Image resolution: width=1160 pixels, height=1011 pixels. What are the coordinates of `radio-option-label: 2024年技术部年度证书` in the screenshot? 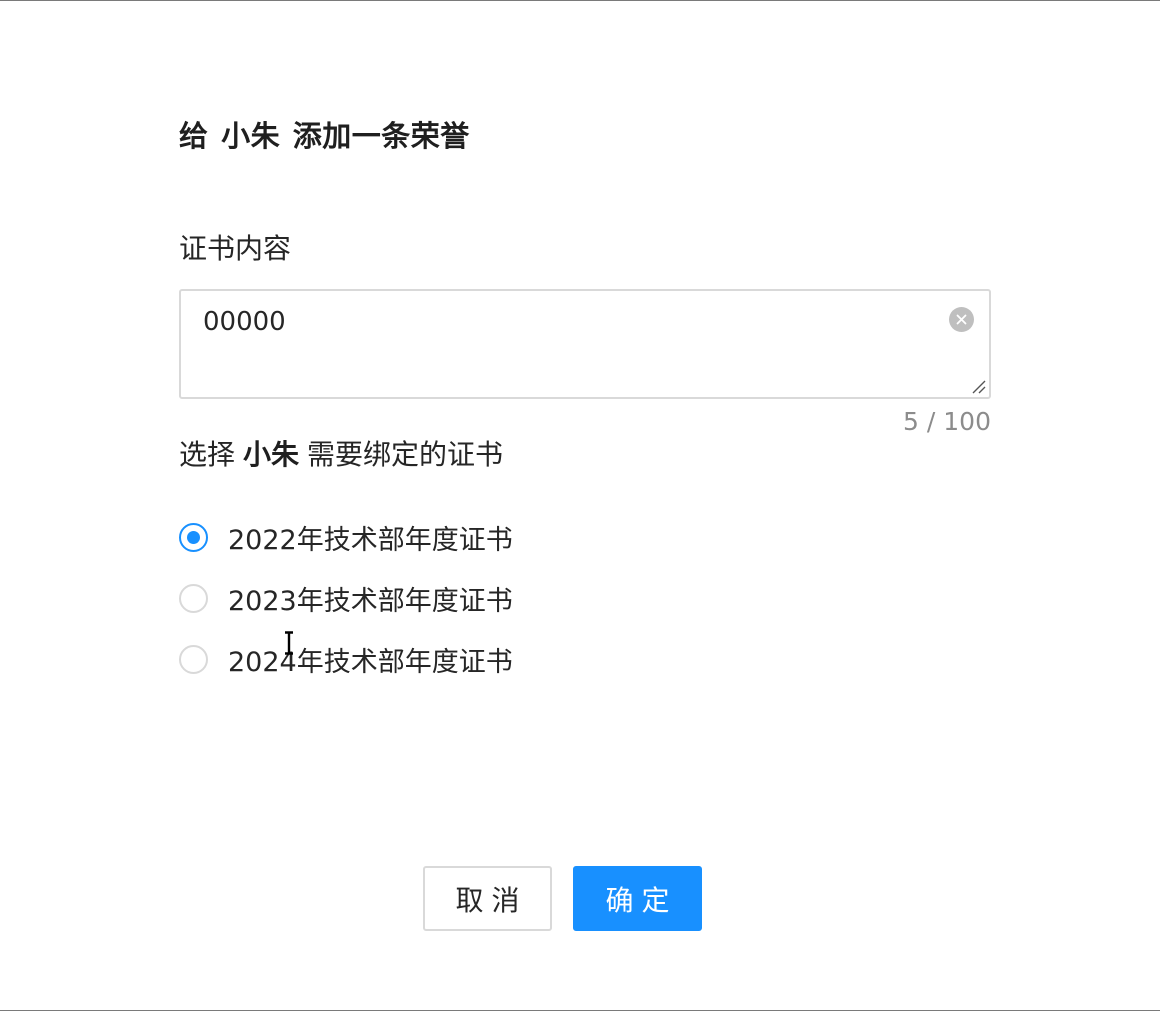 It's located at (370, 662).